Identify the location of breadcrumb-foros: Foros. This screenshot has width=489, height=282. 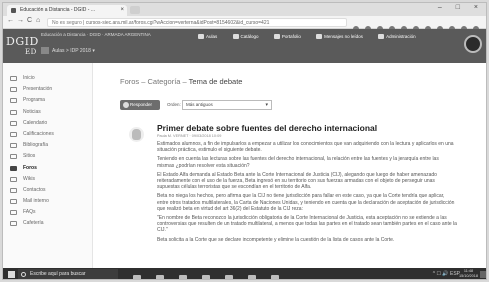
(129, 81).